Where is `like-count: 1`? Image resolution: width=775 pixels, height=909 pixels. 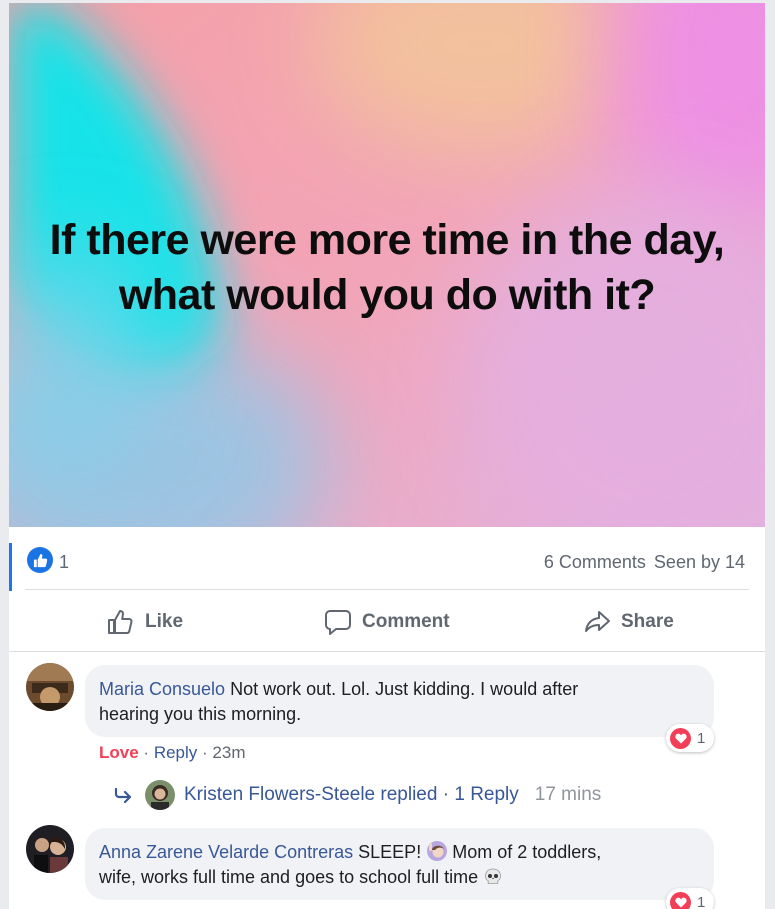
like-count: 1 is located at coordinates (64, 562).